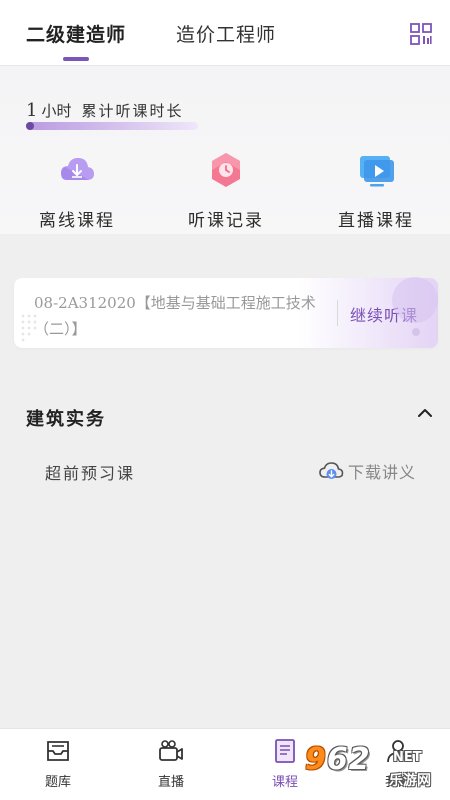  Describe the element at coordinates (112, 126) in the screenshot. I see `hours-progress-bar` at that location.